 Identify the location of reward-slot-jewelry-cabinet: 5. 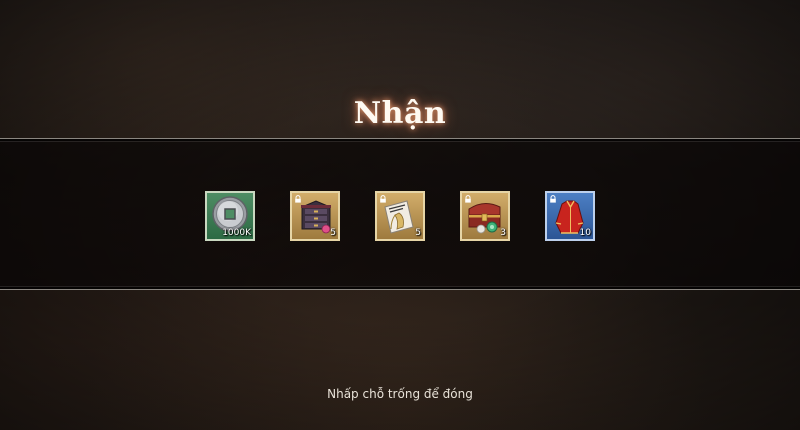
(315, 216).